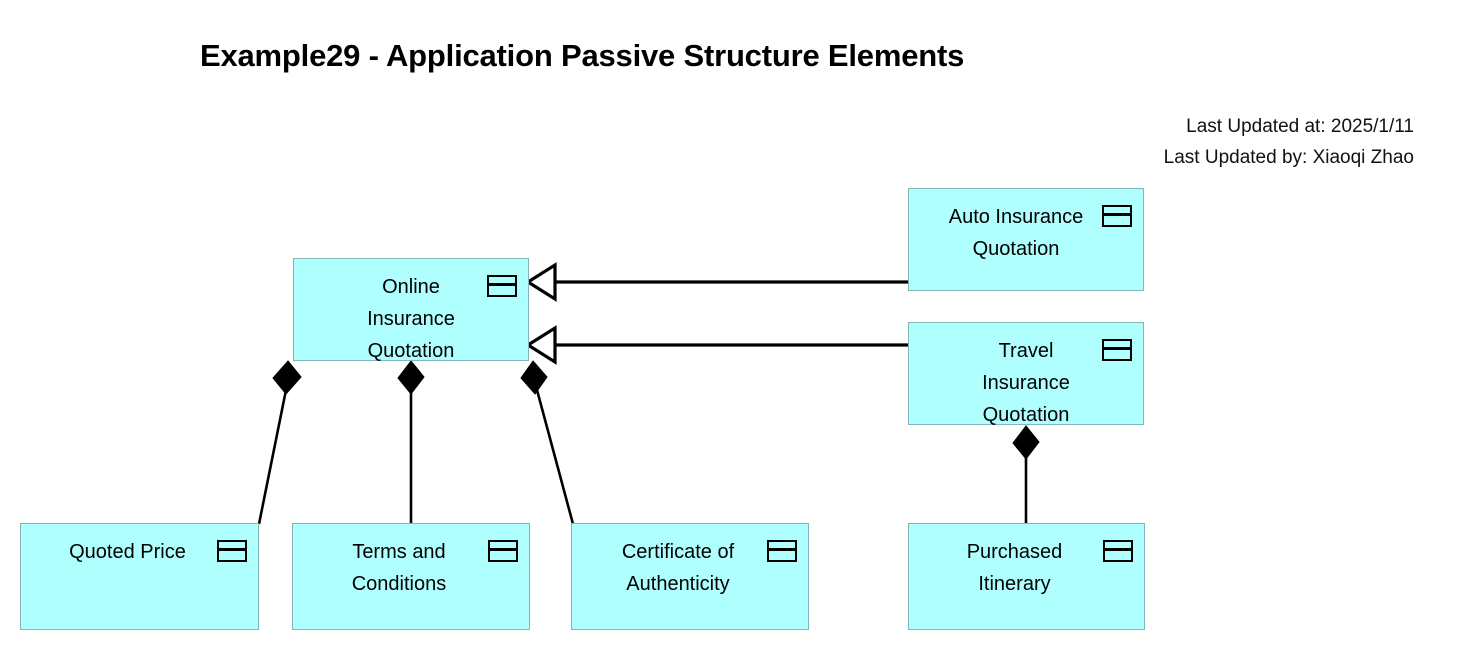 This screenshot has height=654, width=1466. I want to click on node-quoted-price: Quoted Price, so click(139, 576).